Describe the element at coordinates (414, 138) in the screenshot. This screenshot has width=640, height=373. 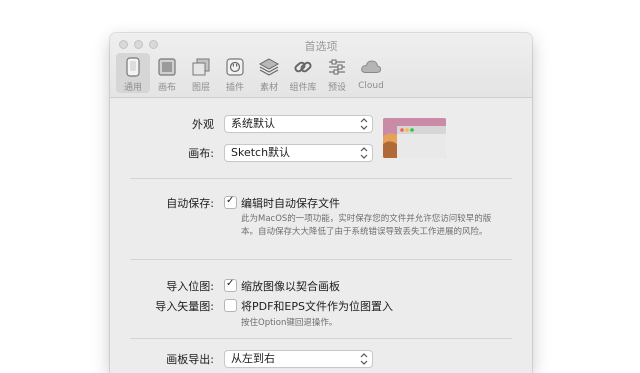
I see `appearance-preview-image` at that location.